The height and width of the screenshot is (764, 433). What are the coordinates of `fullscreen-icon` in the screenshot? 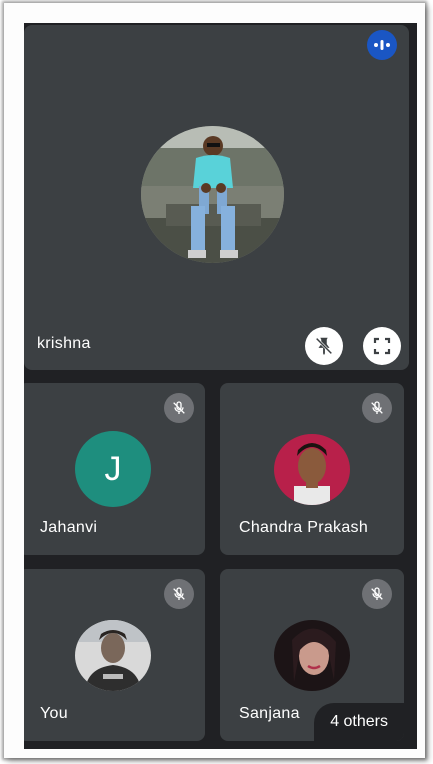 It's located at (382, 346).